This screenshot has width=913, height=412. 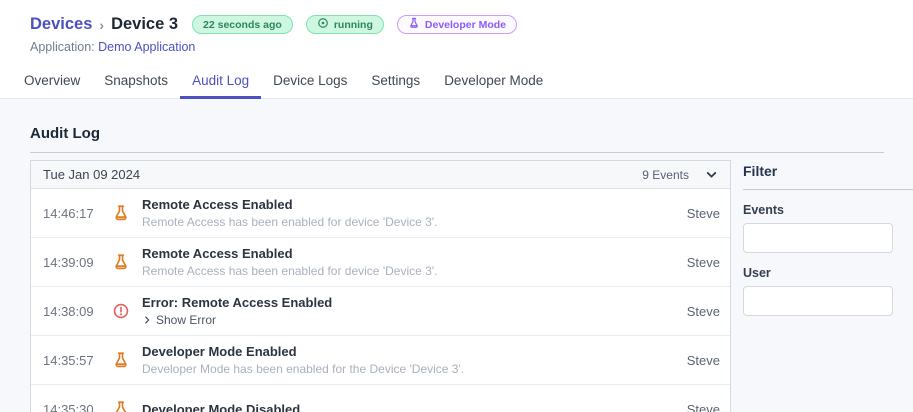 I want to click on badges: 22 seconds ago running Developer Mode, so click(x=354, y=24).